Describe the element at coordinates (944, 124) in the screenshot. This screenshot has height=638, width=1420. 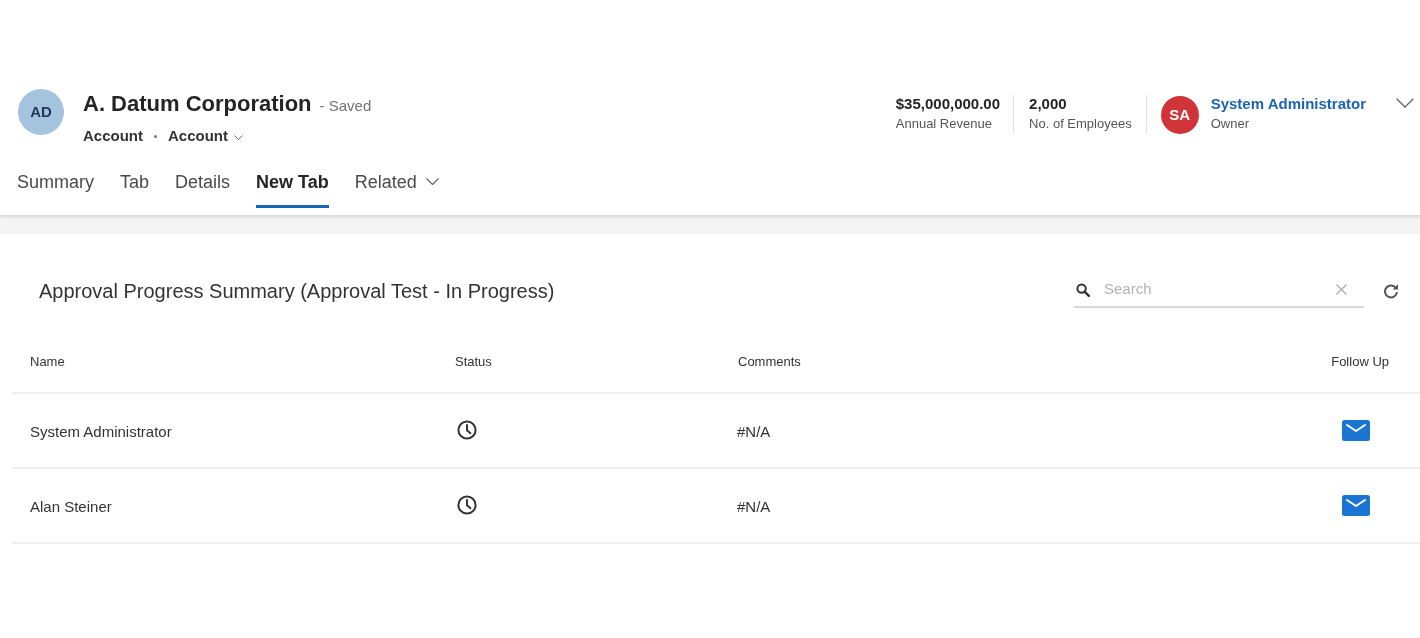
I see `field-label: Annual Revenue` at that location.